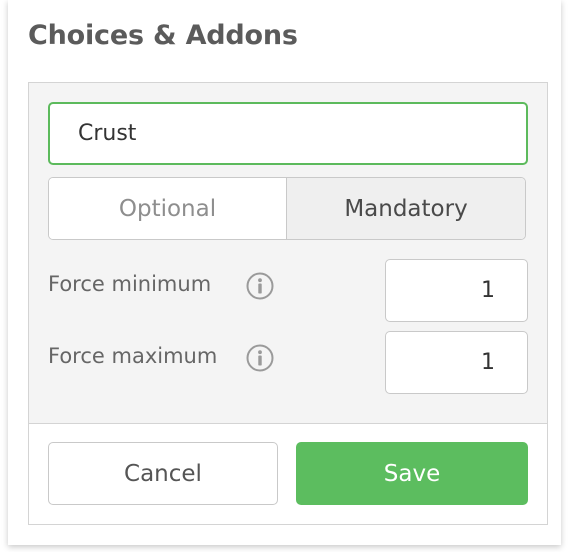  What do you see at coordinates (412, 473) in the screenshot?
I see `save-button: Save` at bounding box center [412, 473].